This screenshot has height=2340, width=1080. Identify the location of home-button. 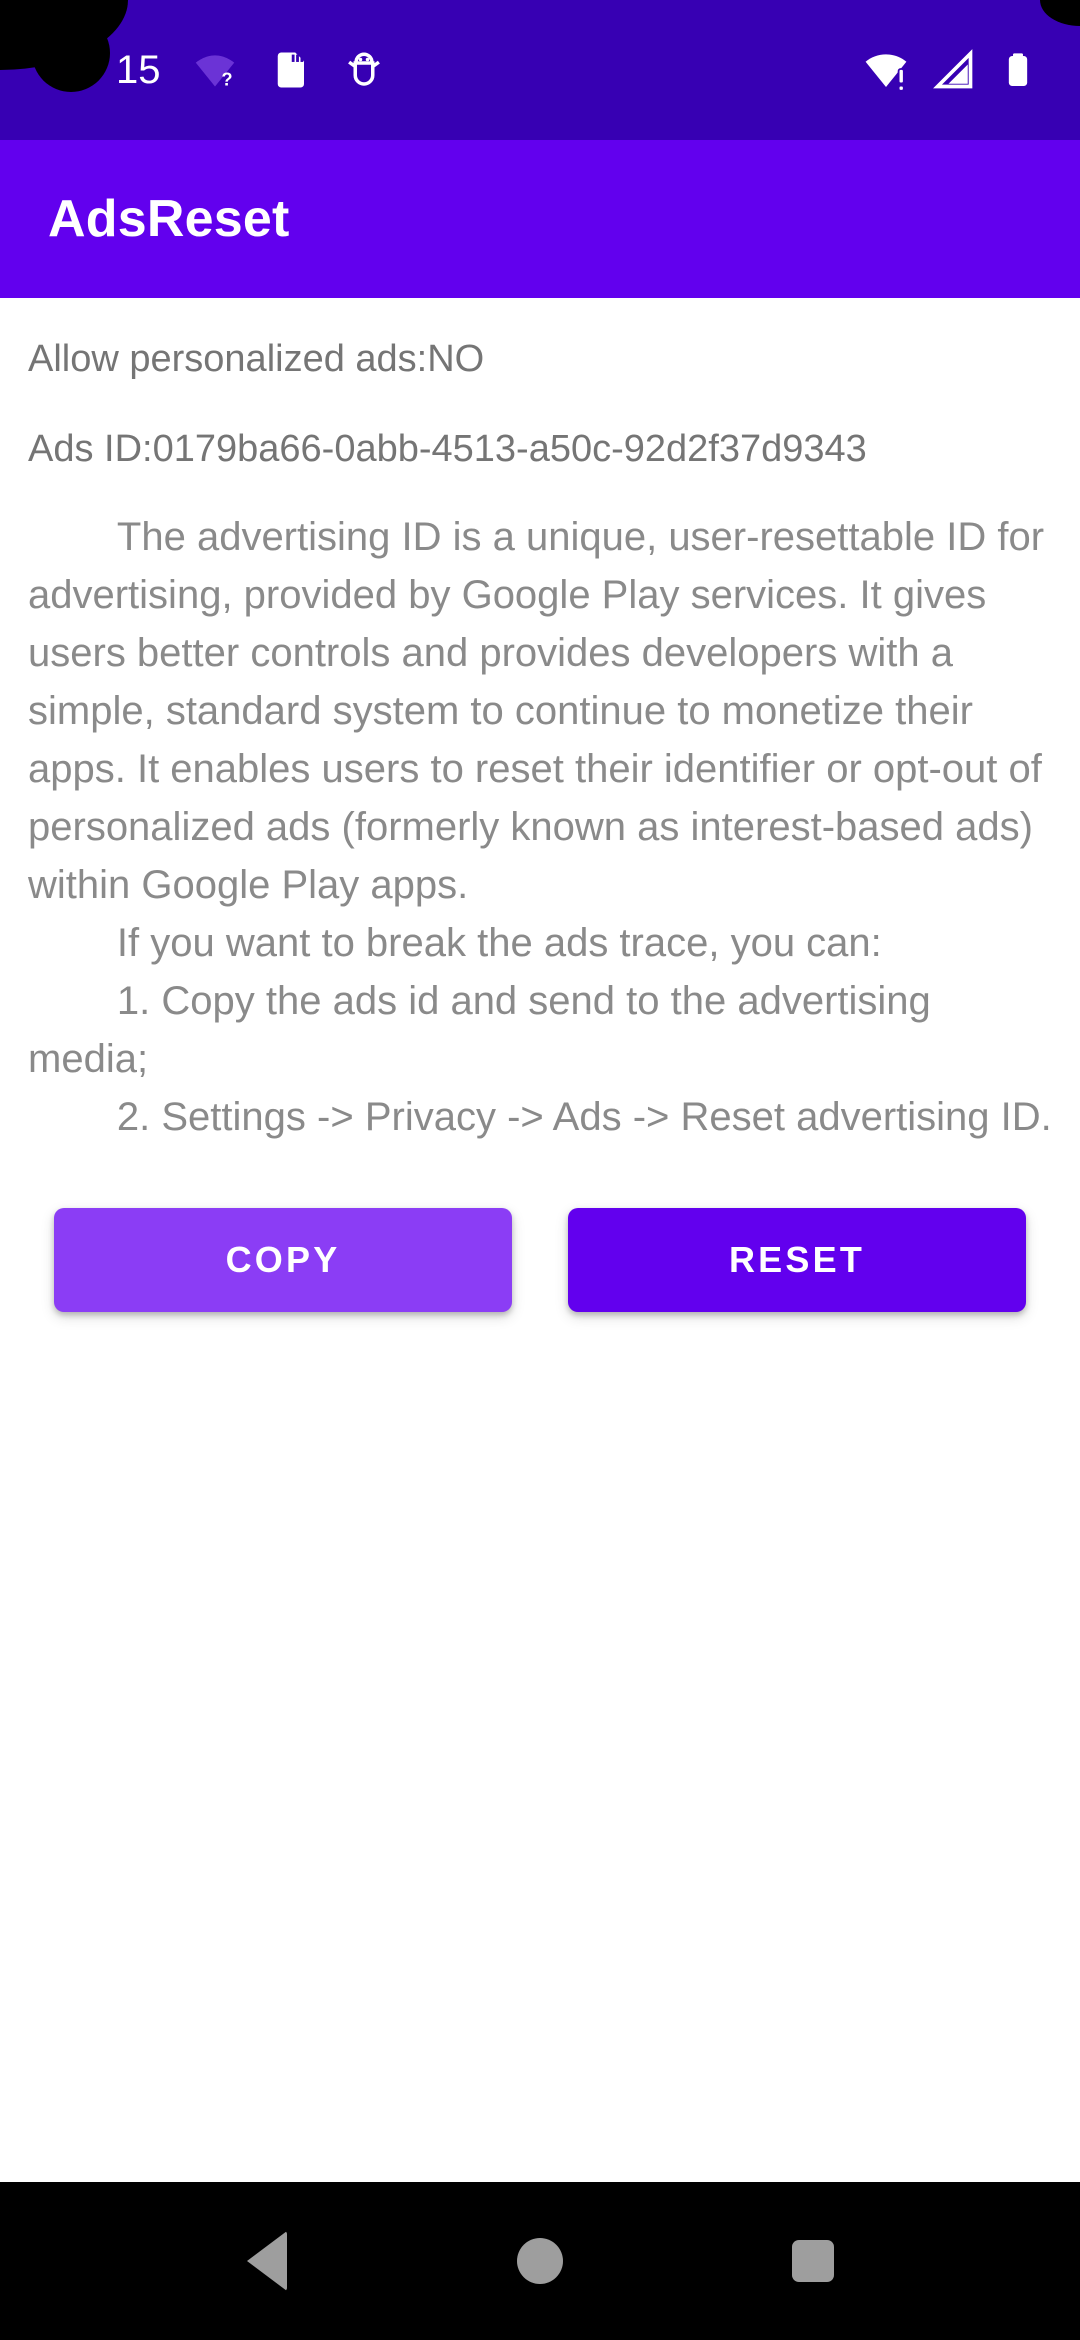
(540, 2261).